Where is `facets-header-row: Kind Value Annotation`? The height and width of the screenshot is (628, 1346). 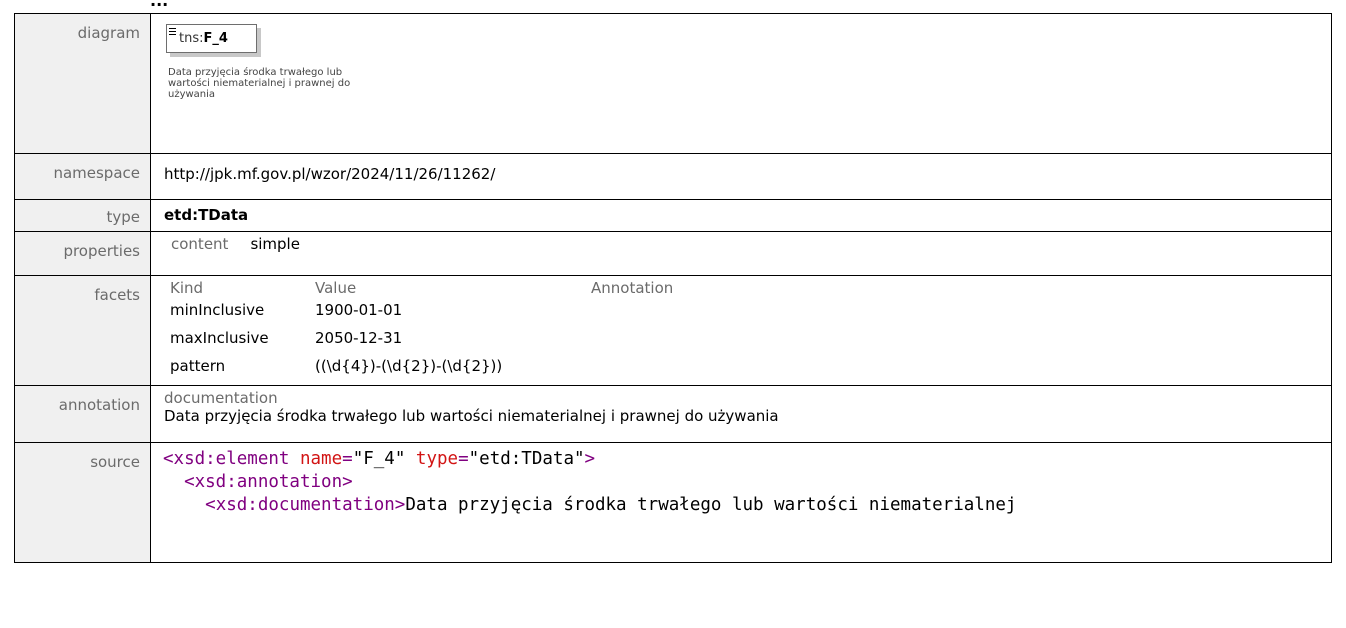 facets-header-row: Kind Value Annotation is located at coordinates (421, 290).